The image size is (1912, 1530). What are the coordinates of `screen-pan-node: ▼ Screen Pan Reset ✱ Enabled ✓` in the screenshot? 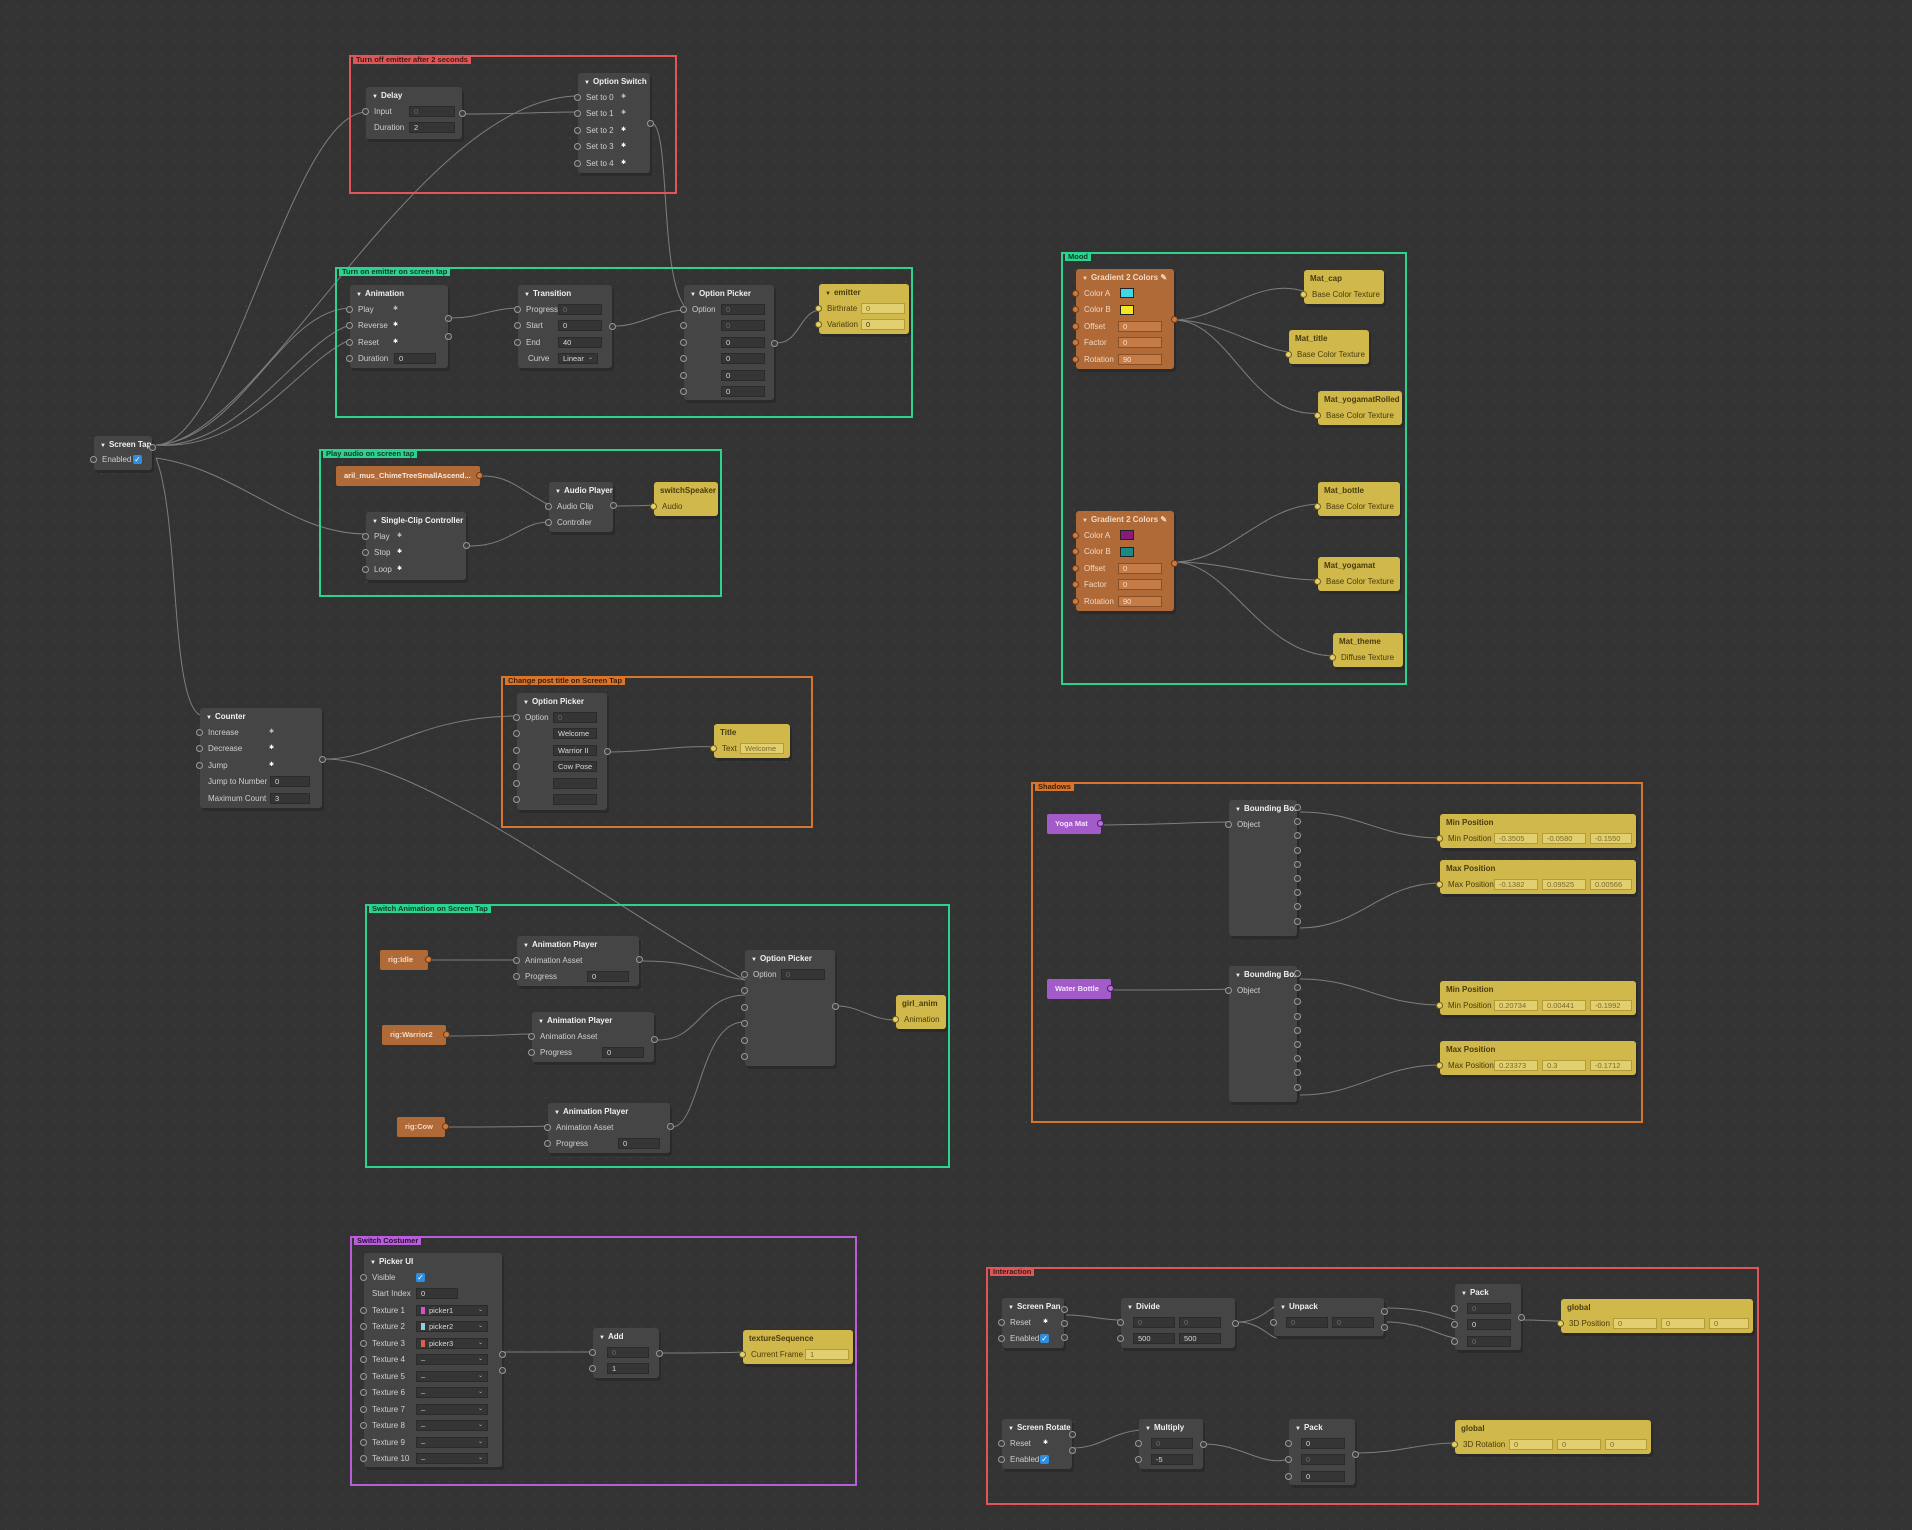 It's located at (1033, 1323).